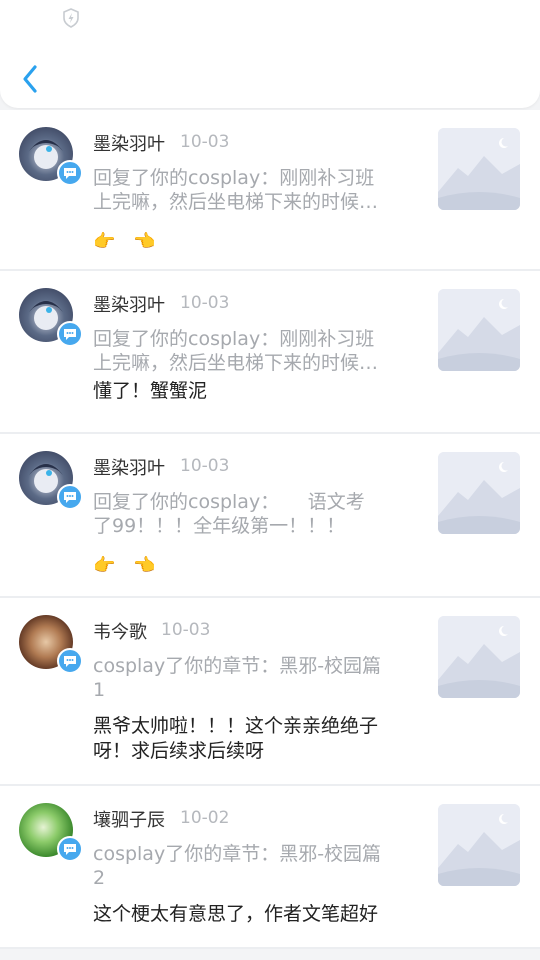 The width and height of the screenshot is (540, 960). What do you see at coordinates (236, 726) in the screenshot?
I see `comment-line: 黑爷太帅啦！！！这个亲亲绝绝子` at bounding box center [236, 726].